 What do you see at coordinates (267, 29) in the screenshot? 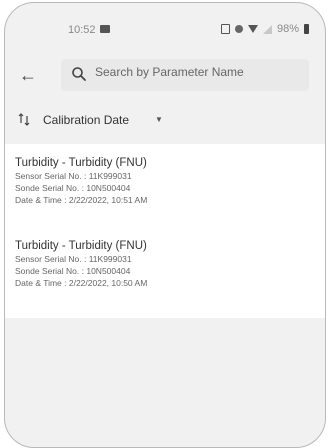
I see `signal-icon` at bounding box center [267, 29].